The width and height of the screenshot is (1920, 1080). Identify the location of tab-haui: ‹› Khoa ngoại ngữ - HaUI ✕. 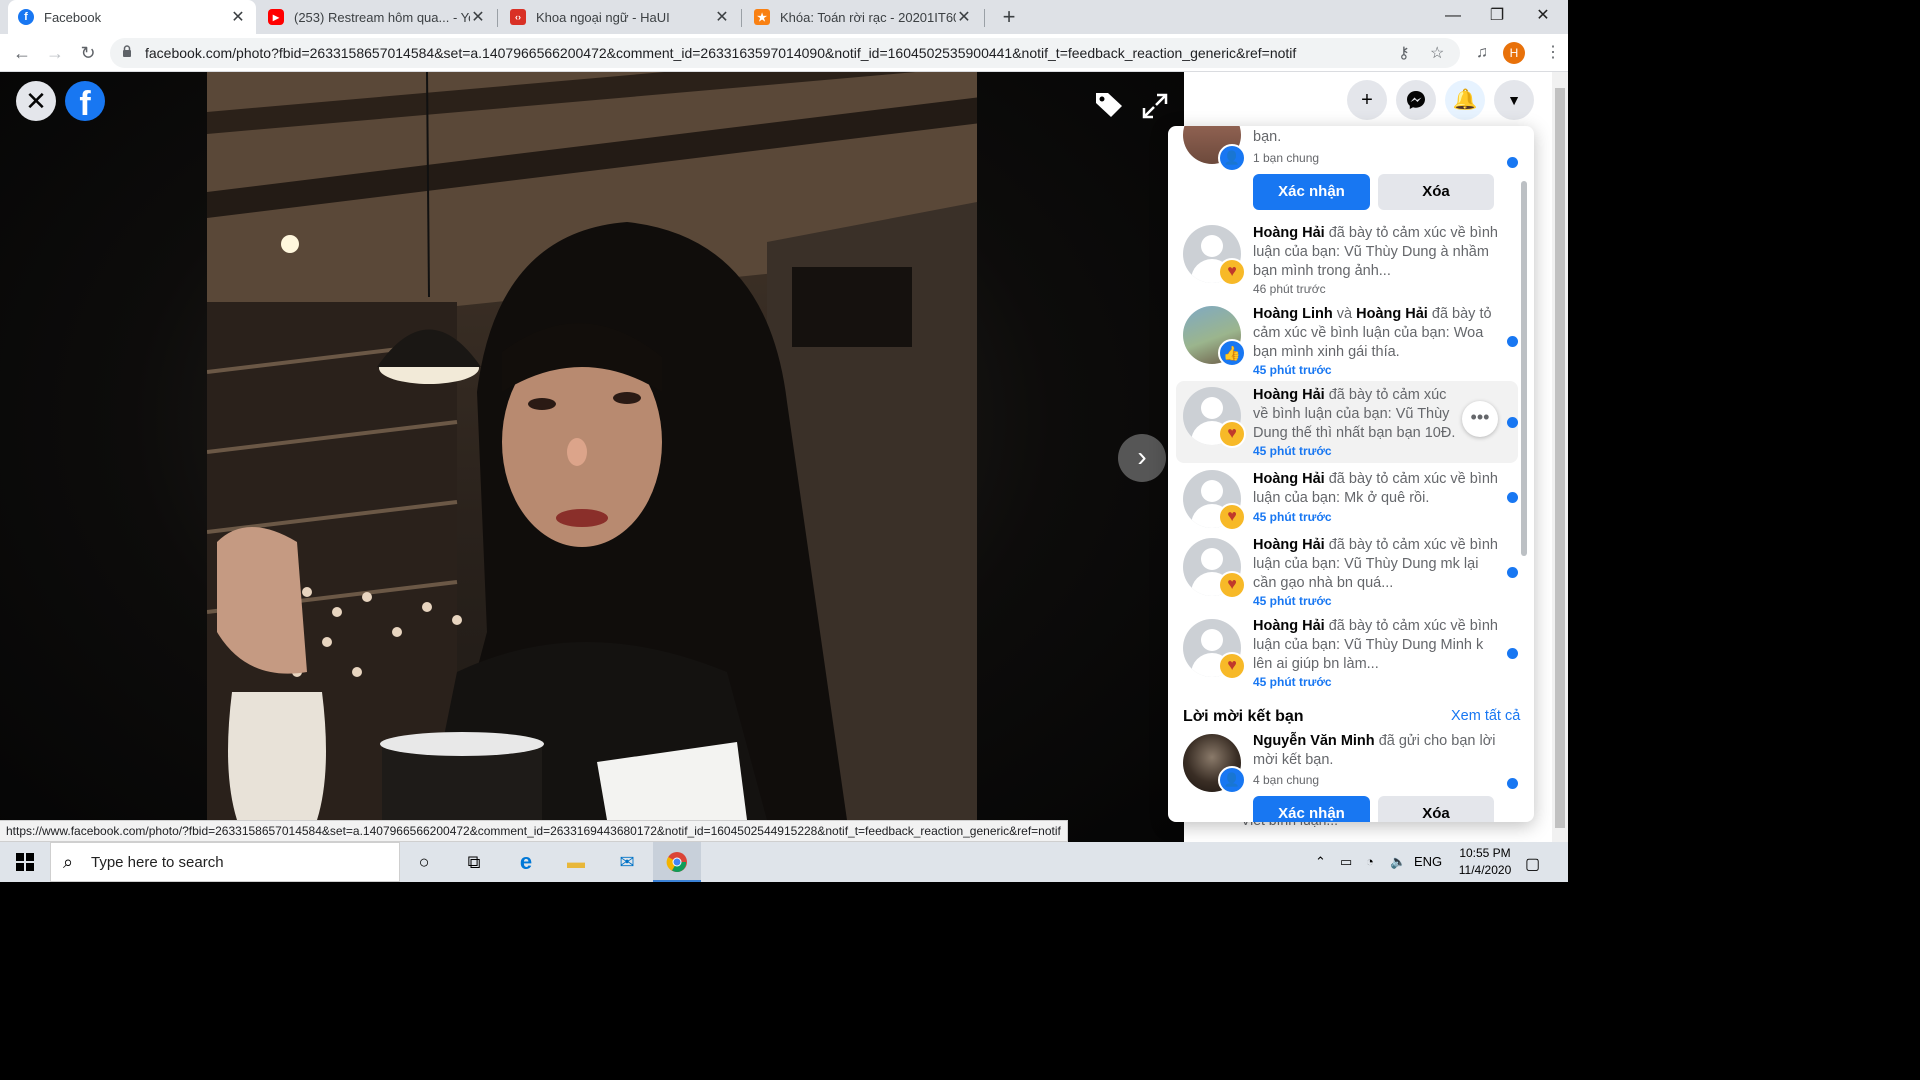
(620, 17).